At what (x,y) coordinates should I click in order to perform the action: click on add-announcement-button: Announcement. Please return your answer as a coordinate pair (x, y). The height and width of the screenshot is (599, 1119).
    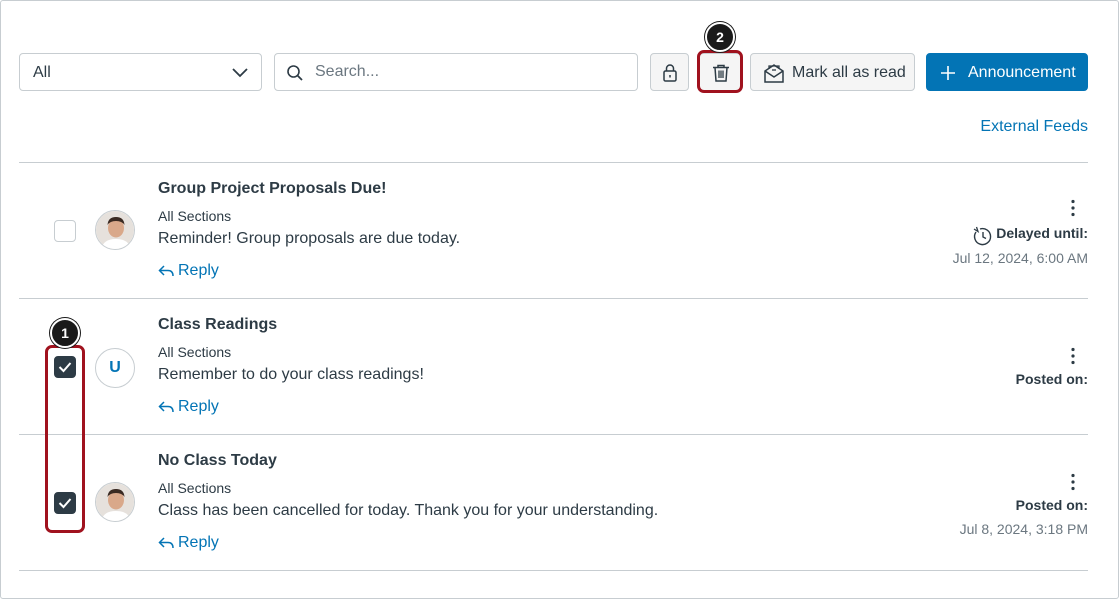
    Looking at the image, I should click on (1007, 72).